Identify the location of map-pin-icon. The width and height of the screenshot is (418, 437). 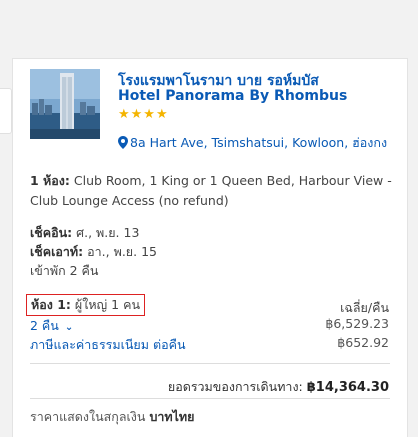
(123, 142).